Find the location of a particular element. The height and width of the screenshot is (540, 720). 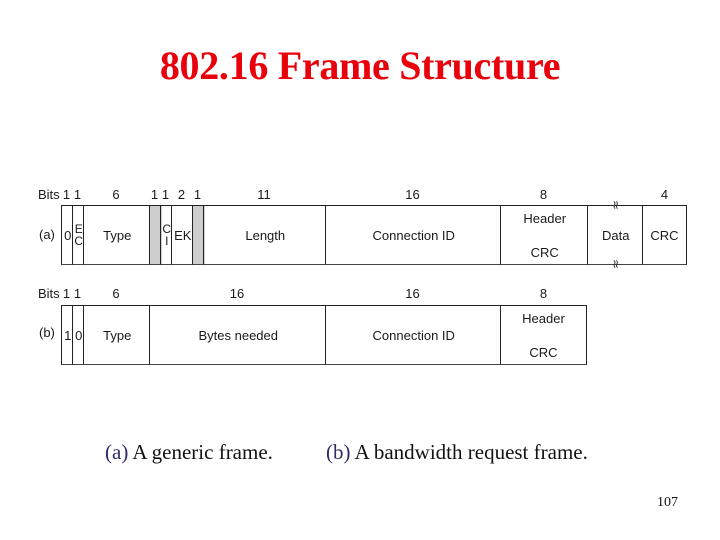

field-label: EK is located at coordinates (183, 235).